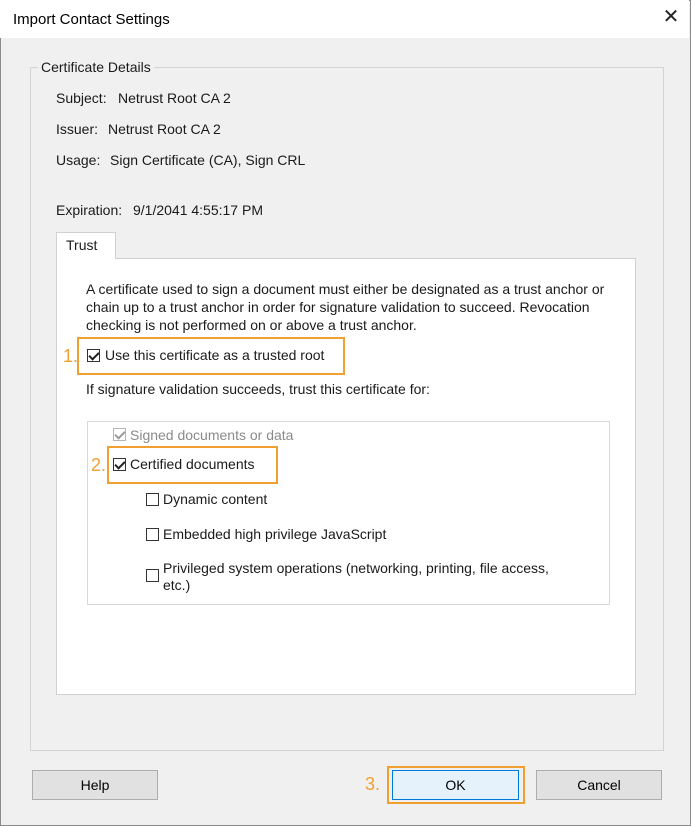 Image resolution: width=691 pixels, height=826 pixels. Describe the element at coordinates (215, 355) in the screenshot. I see `trusted-root-label: Use this certificate as a trusted root` at that location.